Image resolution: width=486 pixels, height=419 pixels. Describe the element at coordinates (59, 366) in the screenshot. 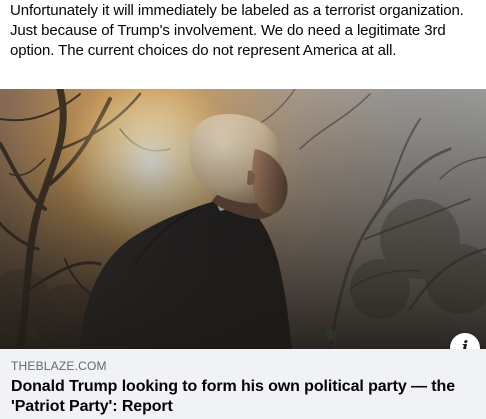

I see `link-source-domain: THEBLAZE.COM` at that location.